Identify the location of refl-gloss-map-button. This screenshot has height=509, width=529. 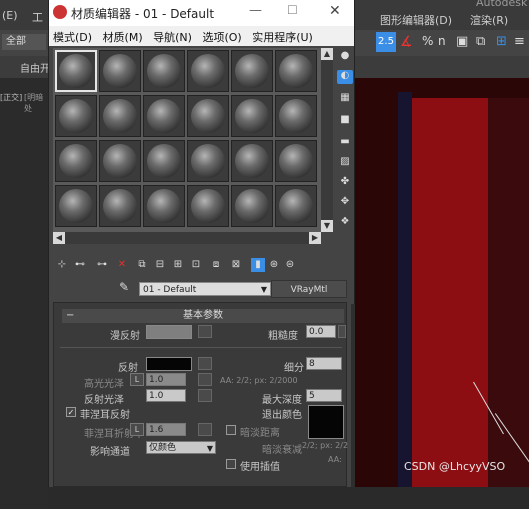
(205, 395).